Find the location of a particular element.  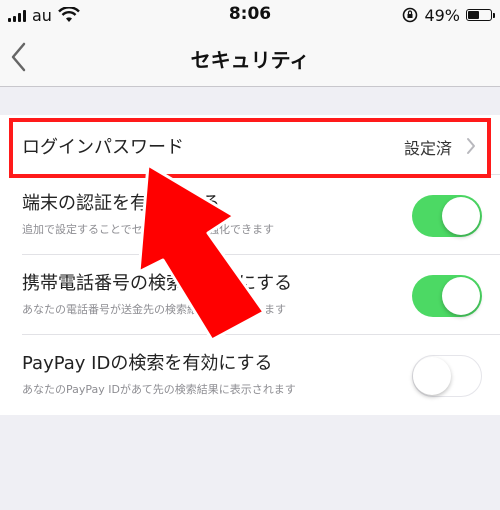

row-title: 端末の認証を有効にする is located at coordinates (121, 203).